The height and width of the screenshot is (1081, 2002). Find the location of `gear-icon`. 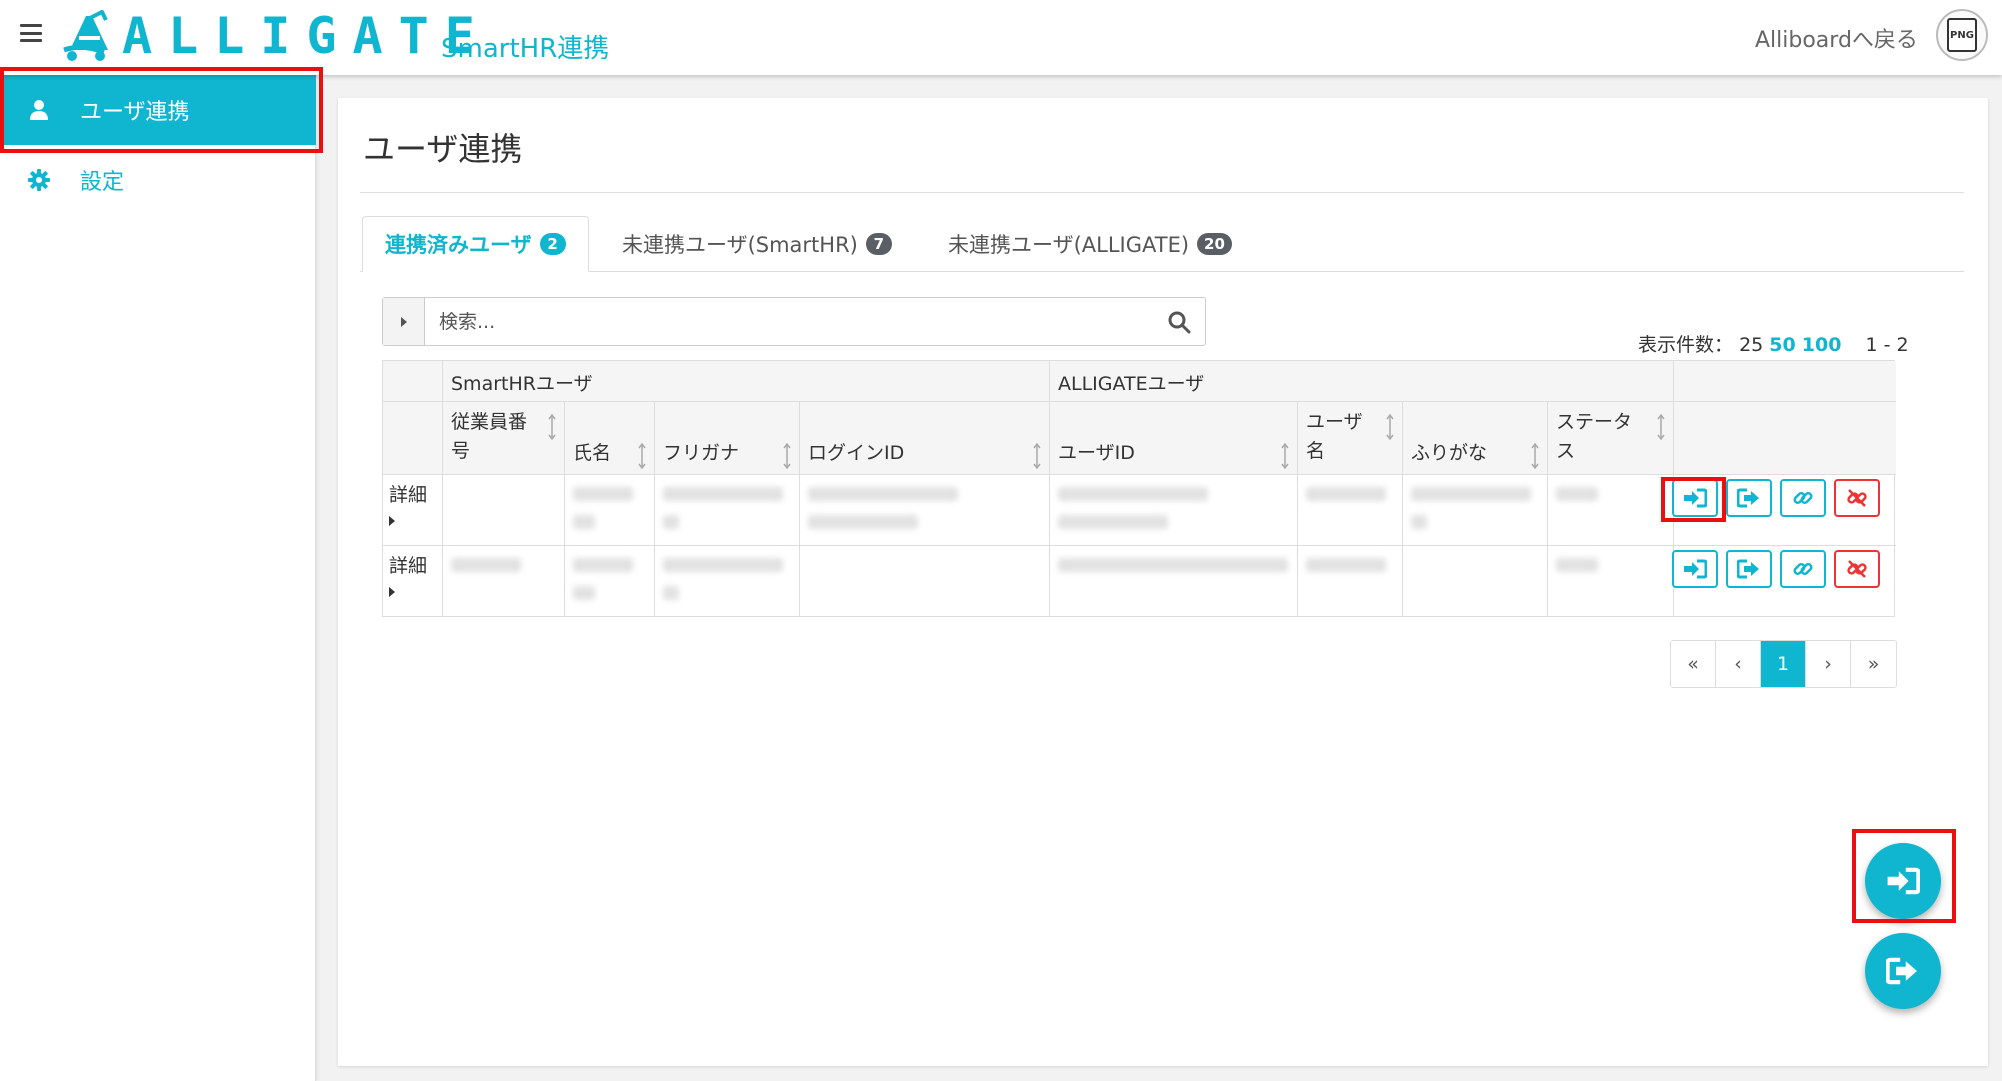

gear-icon is located at coordinates (39, 180).